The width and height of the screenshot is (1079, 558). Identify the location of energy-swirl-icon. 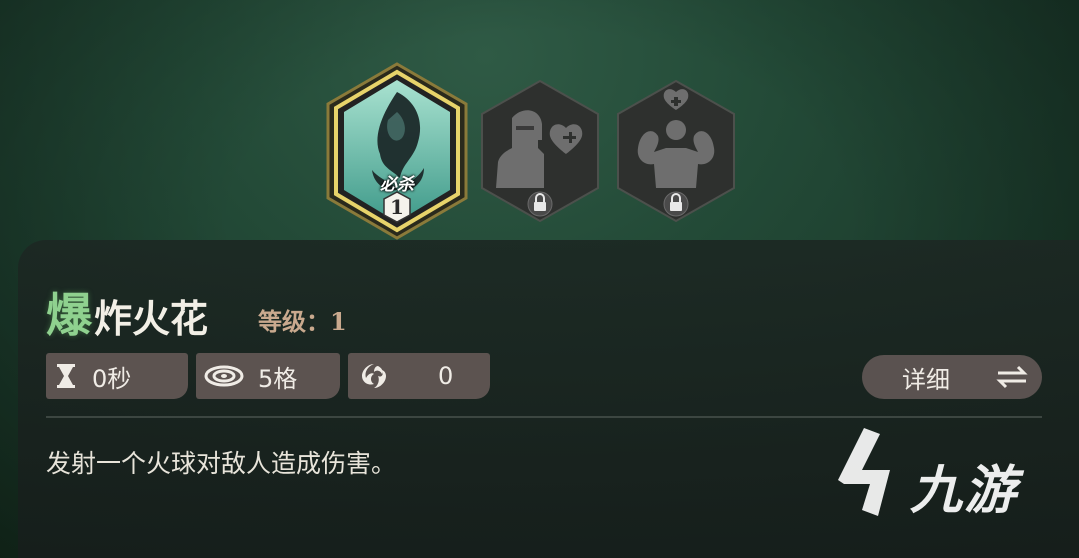
(374, 376).